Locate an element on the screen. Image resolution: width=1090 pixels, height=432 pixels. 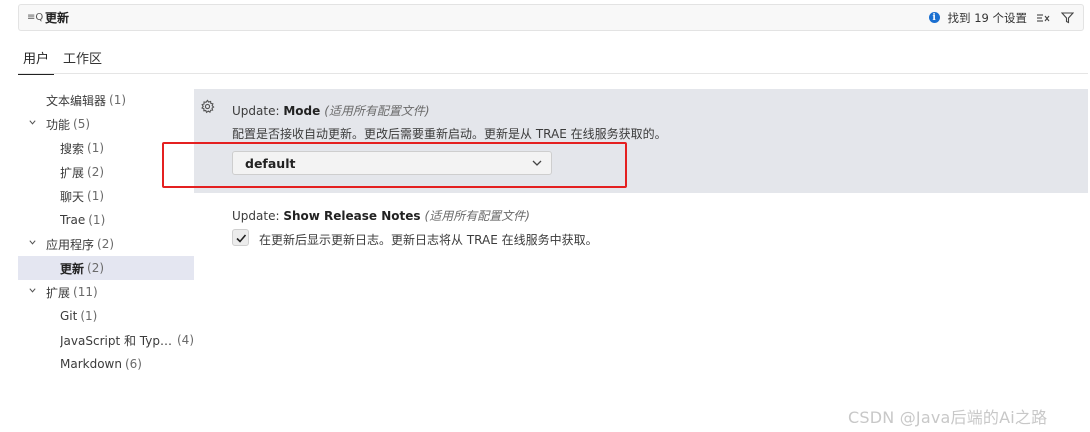
toc-item-count: (6) is located at coordinates (133, 364).